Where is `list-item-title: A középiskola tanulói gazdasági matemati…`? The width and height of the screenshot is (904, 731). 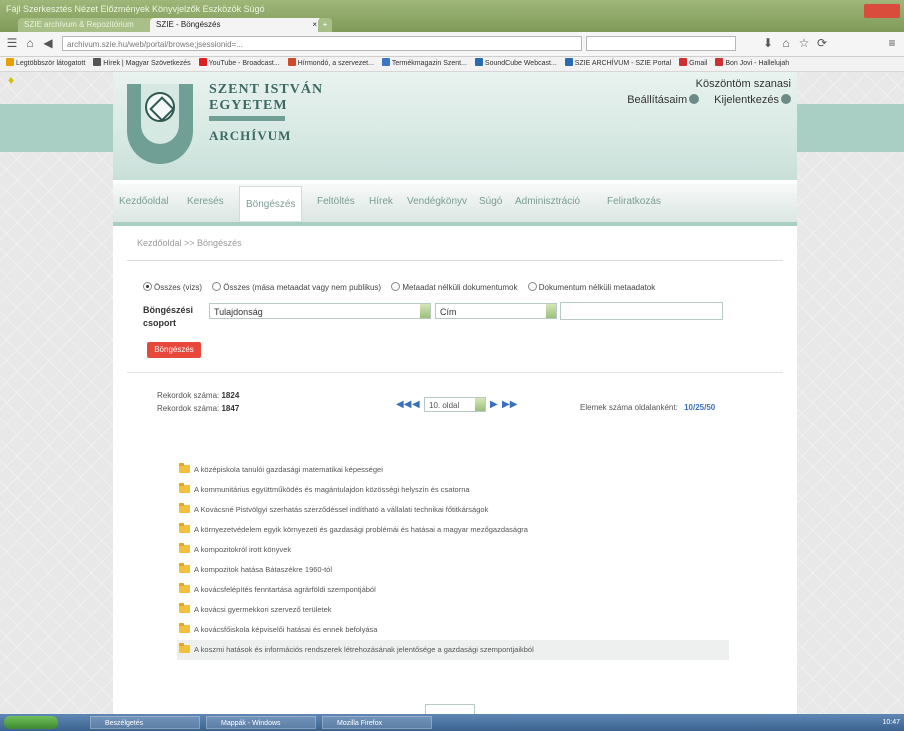 list-item-title: A középiskola tanulói gazdasági matemati… is located at coordinates (288, 469).